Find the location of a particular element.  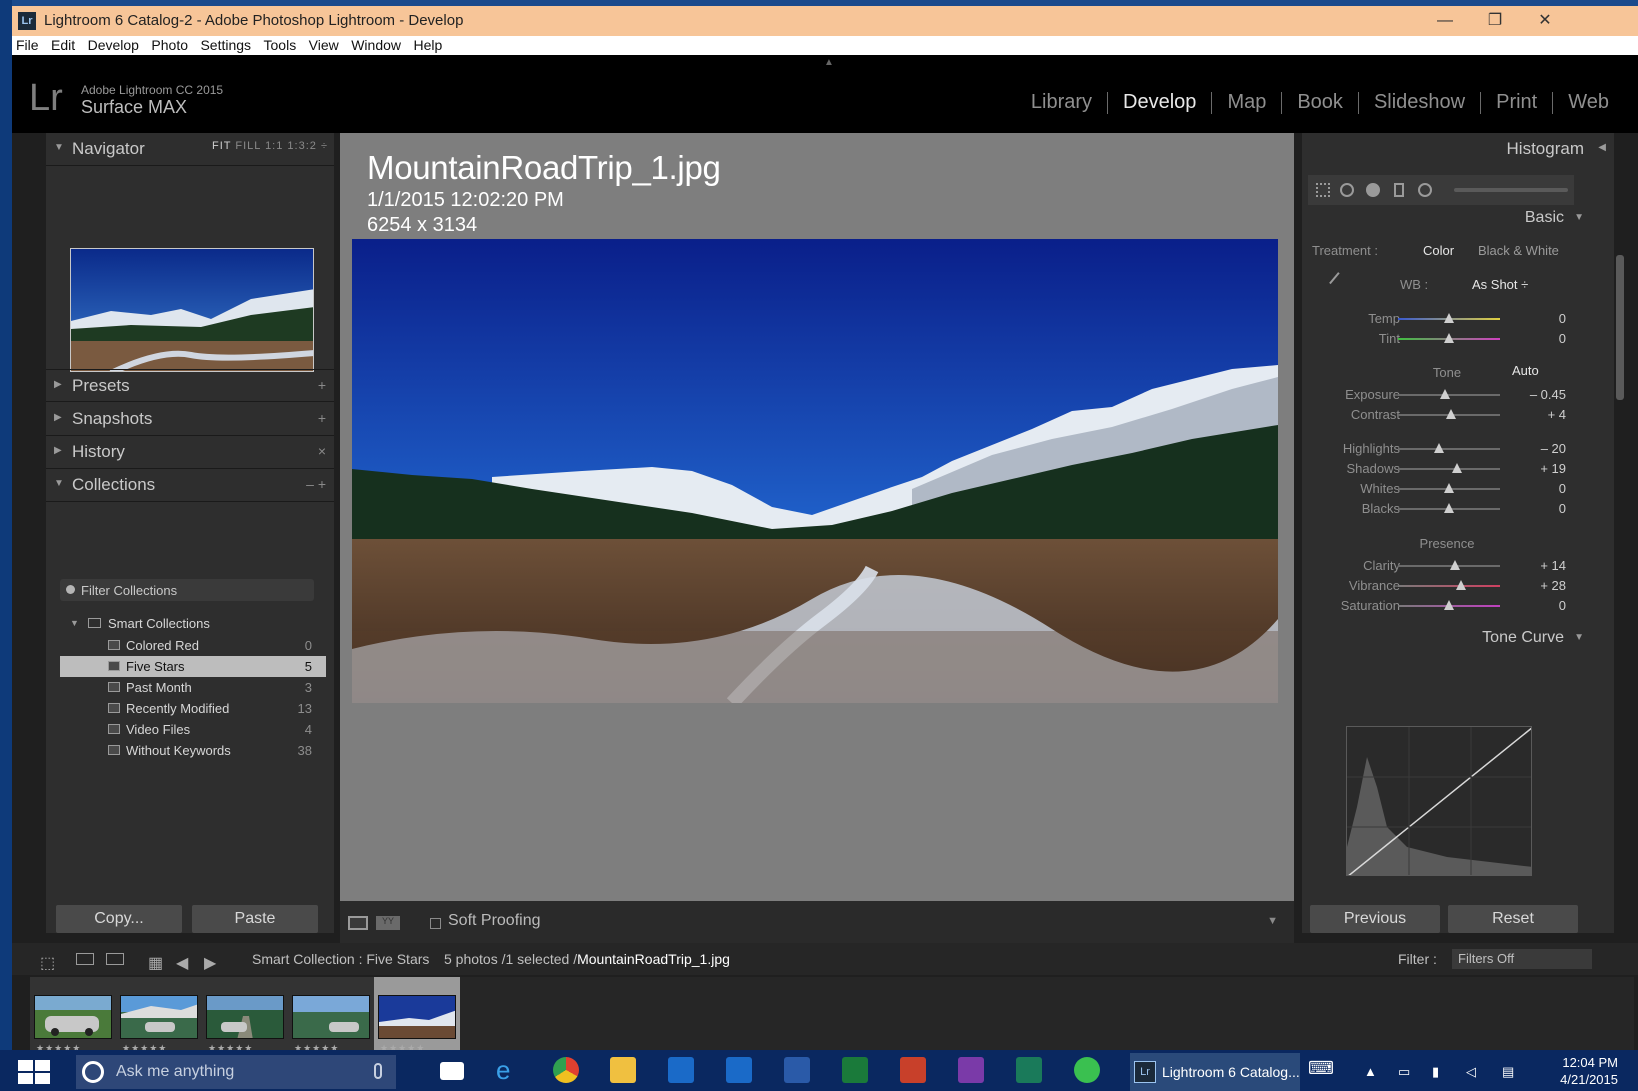

keyboard-icon: ⌨ is located at coordinates (1321, 1068).